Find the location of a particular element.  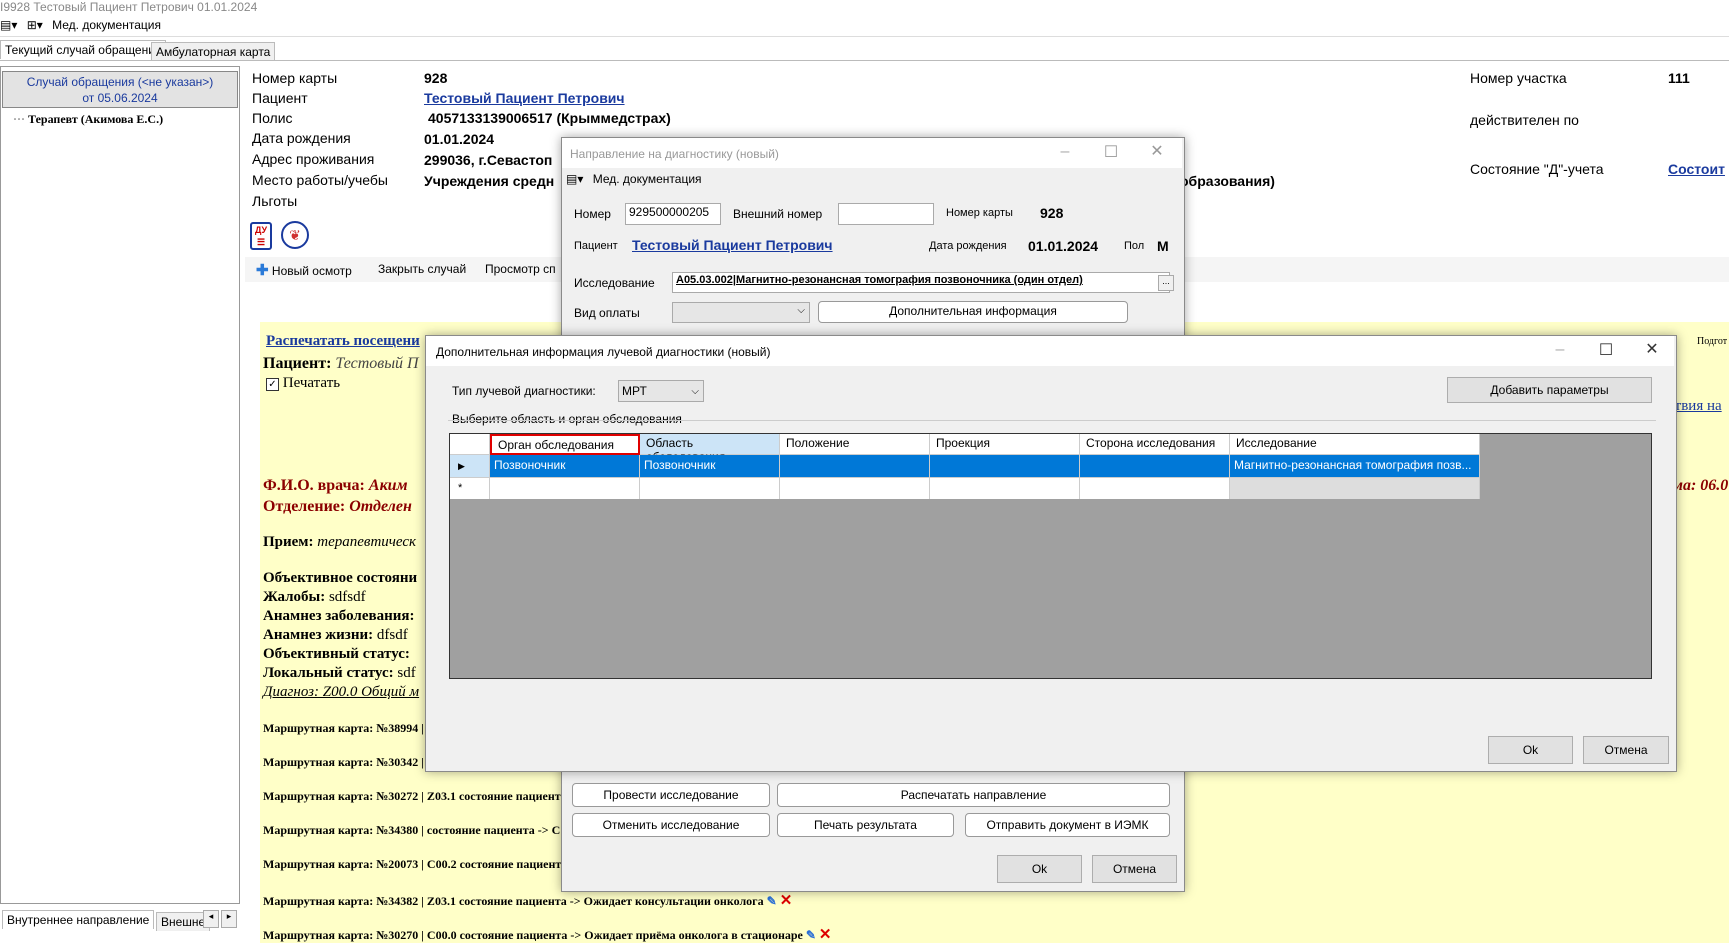

radiology-cancel-button: Отмена is located at coordinates (1626, 750).